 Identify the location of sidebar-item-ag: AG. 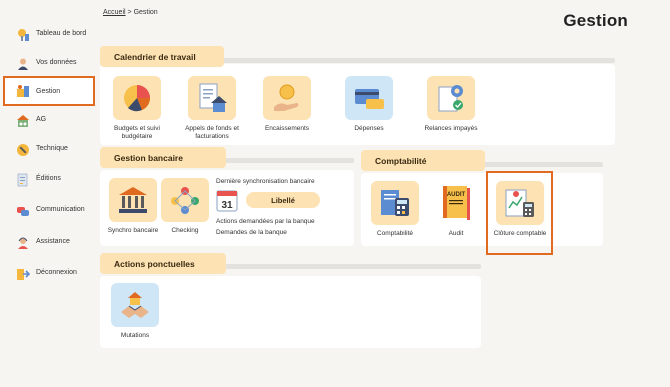
(55, 126).